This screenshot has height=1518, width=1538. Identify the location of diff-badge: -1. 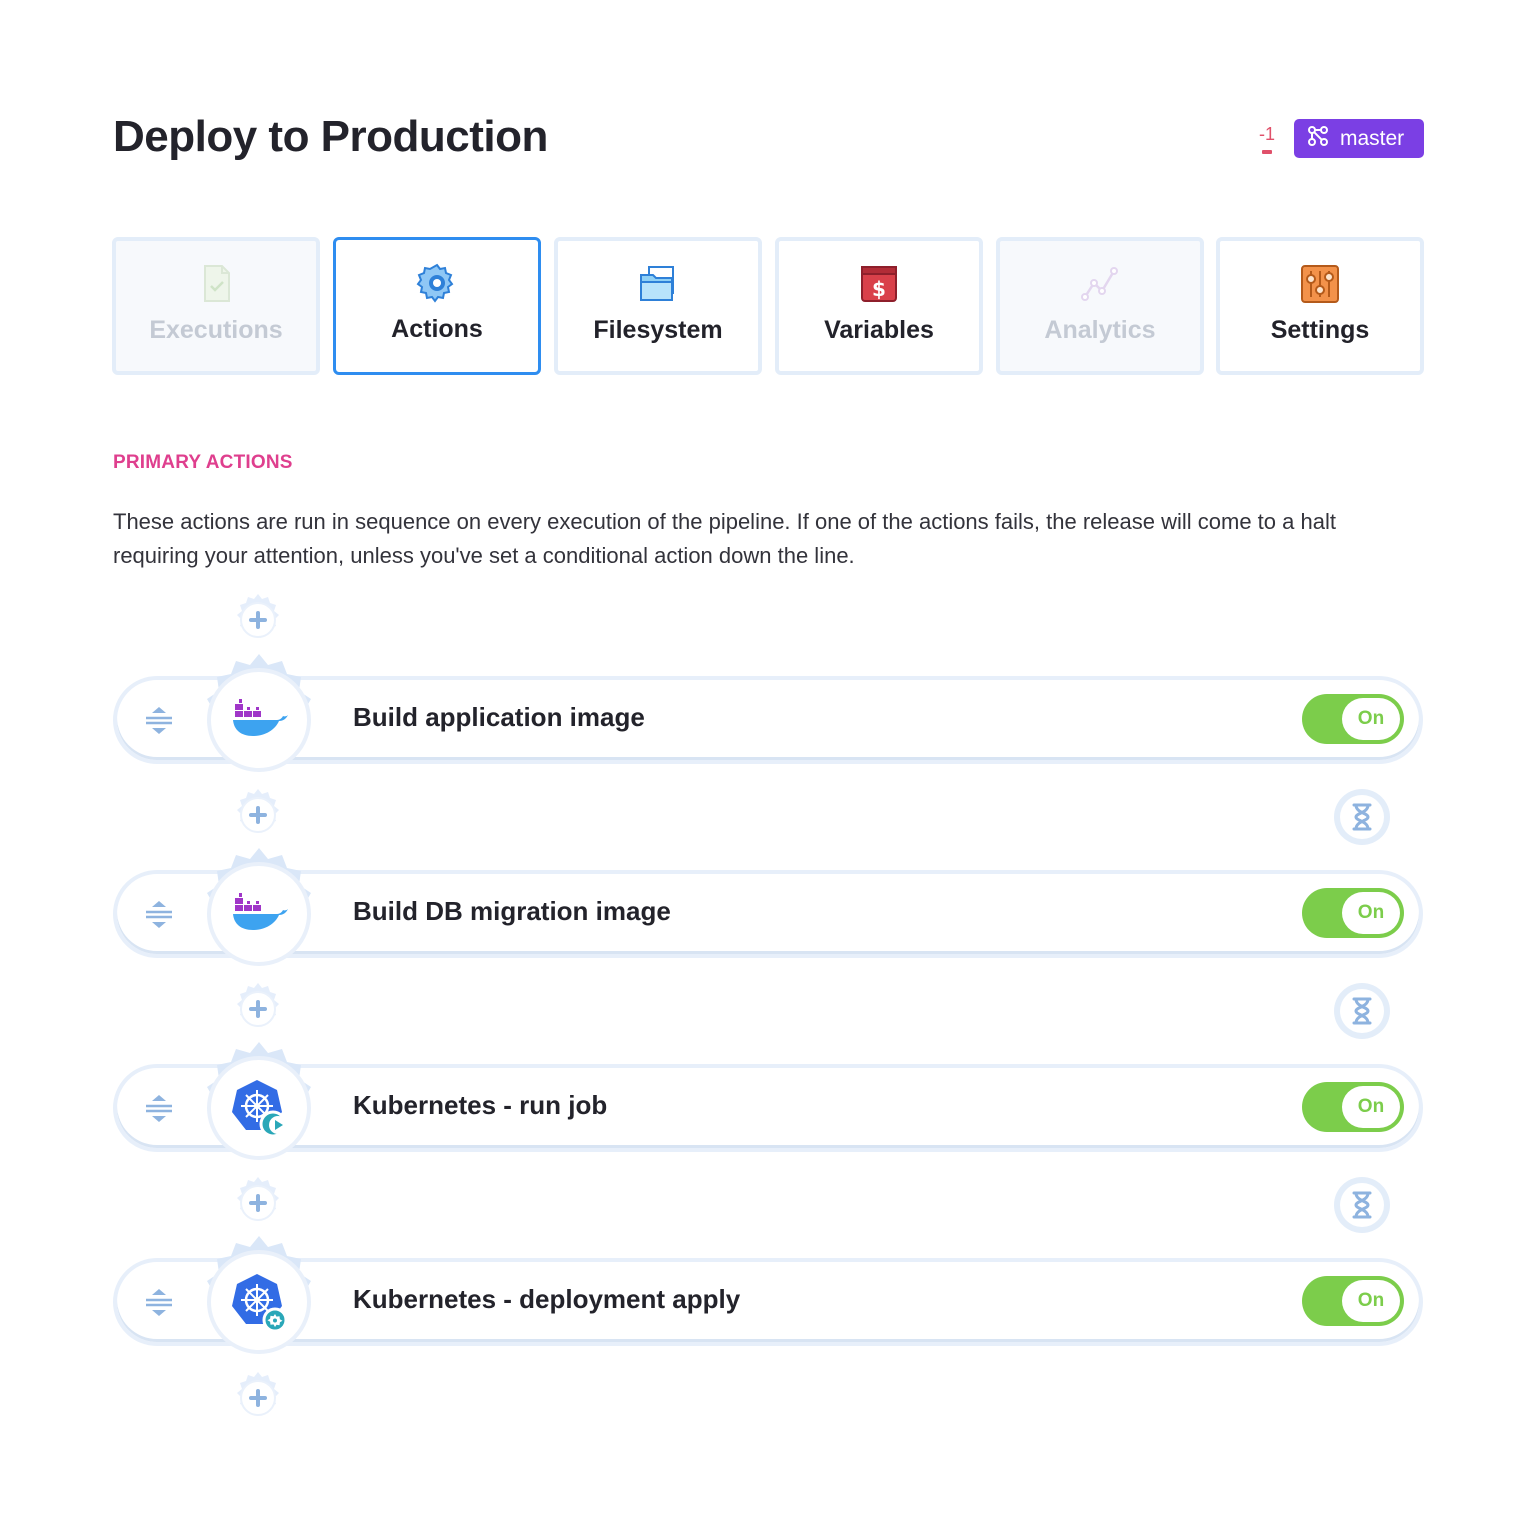
(1267, 139).